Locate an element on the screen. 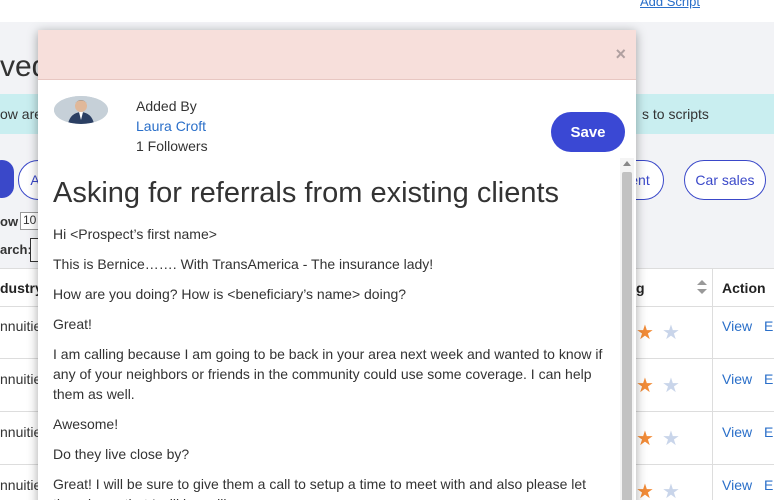 The width and height of the screenshot is (774, 500). script-paragraph: Do they live close by? is located at coordinates (121, 454).